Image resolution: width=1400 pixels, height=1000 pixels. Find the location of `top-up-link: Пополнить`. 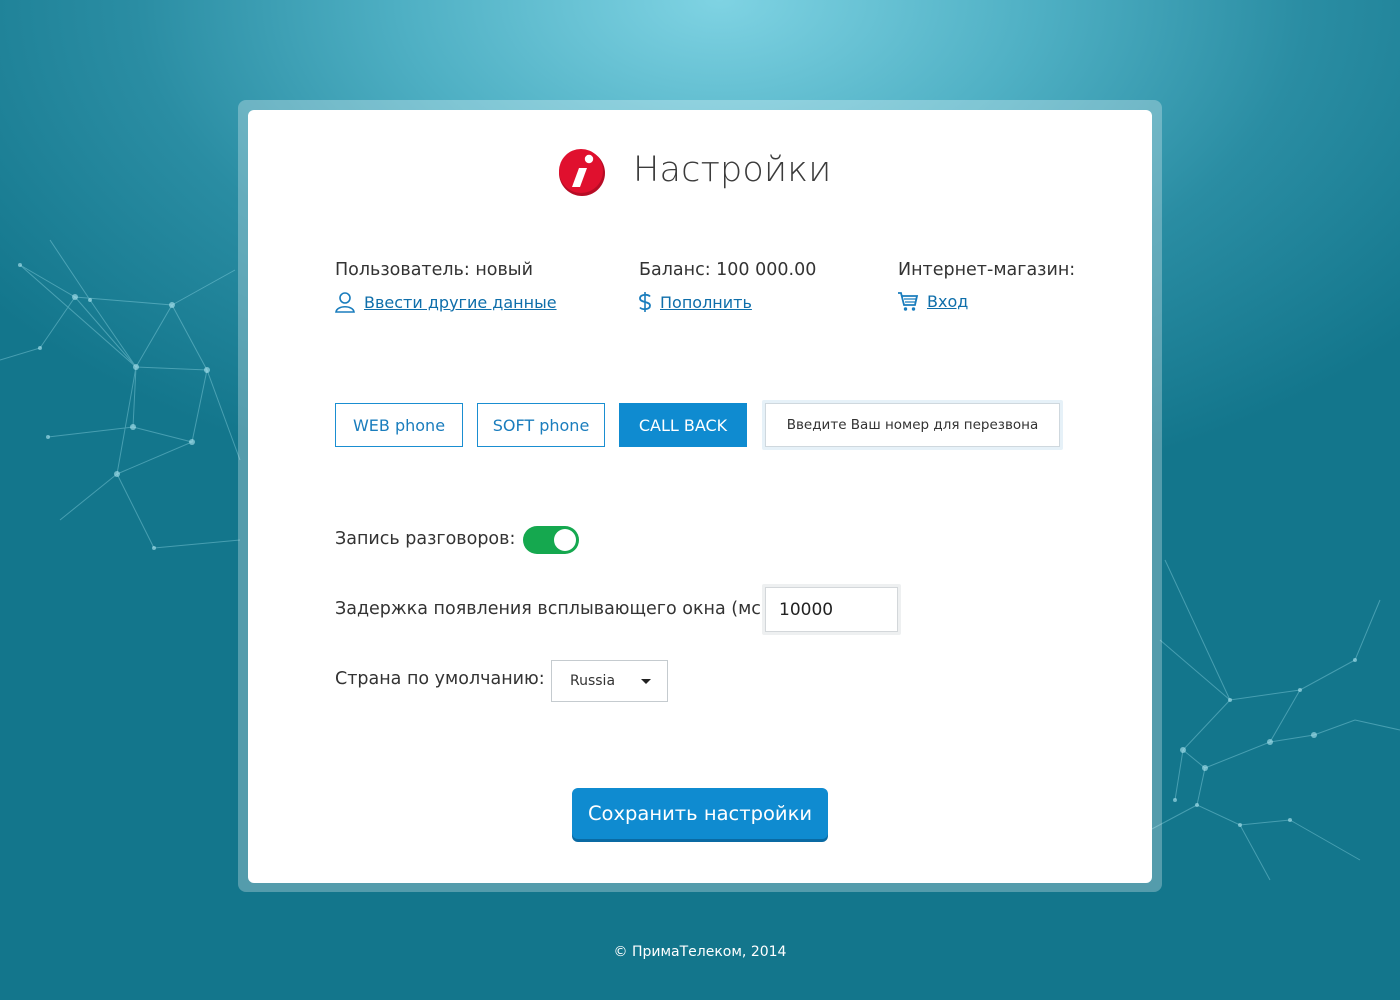

top-up-link: Пополнить is located at coordinates (695, 302).